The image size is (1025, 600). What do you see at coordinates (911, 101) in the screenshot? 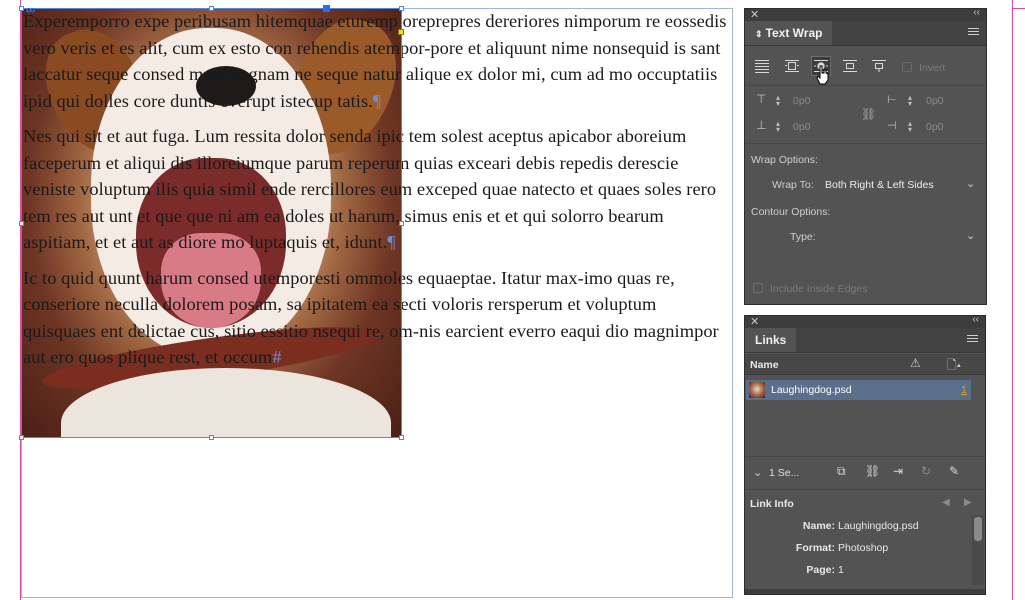
I see `left-offset-stepper: ▴ ▾` at bounding box center [911, 101].